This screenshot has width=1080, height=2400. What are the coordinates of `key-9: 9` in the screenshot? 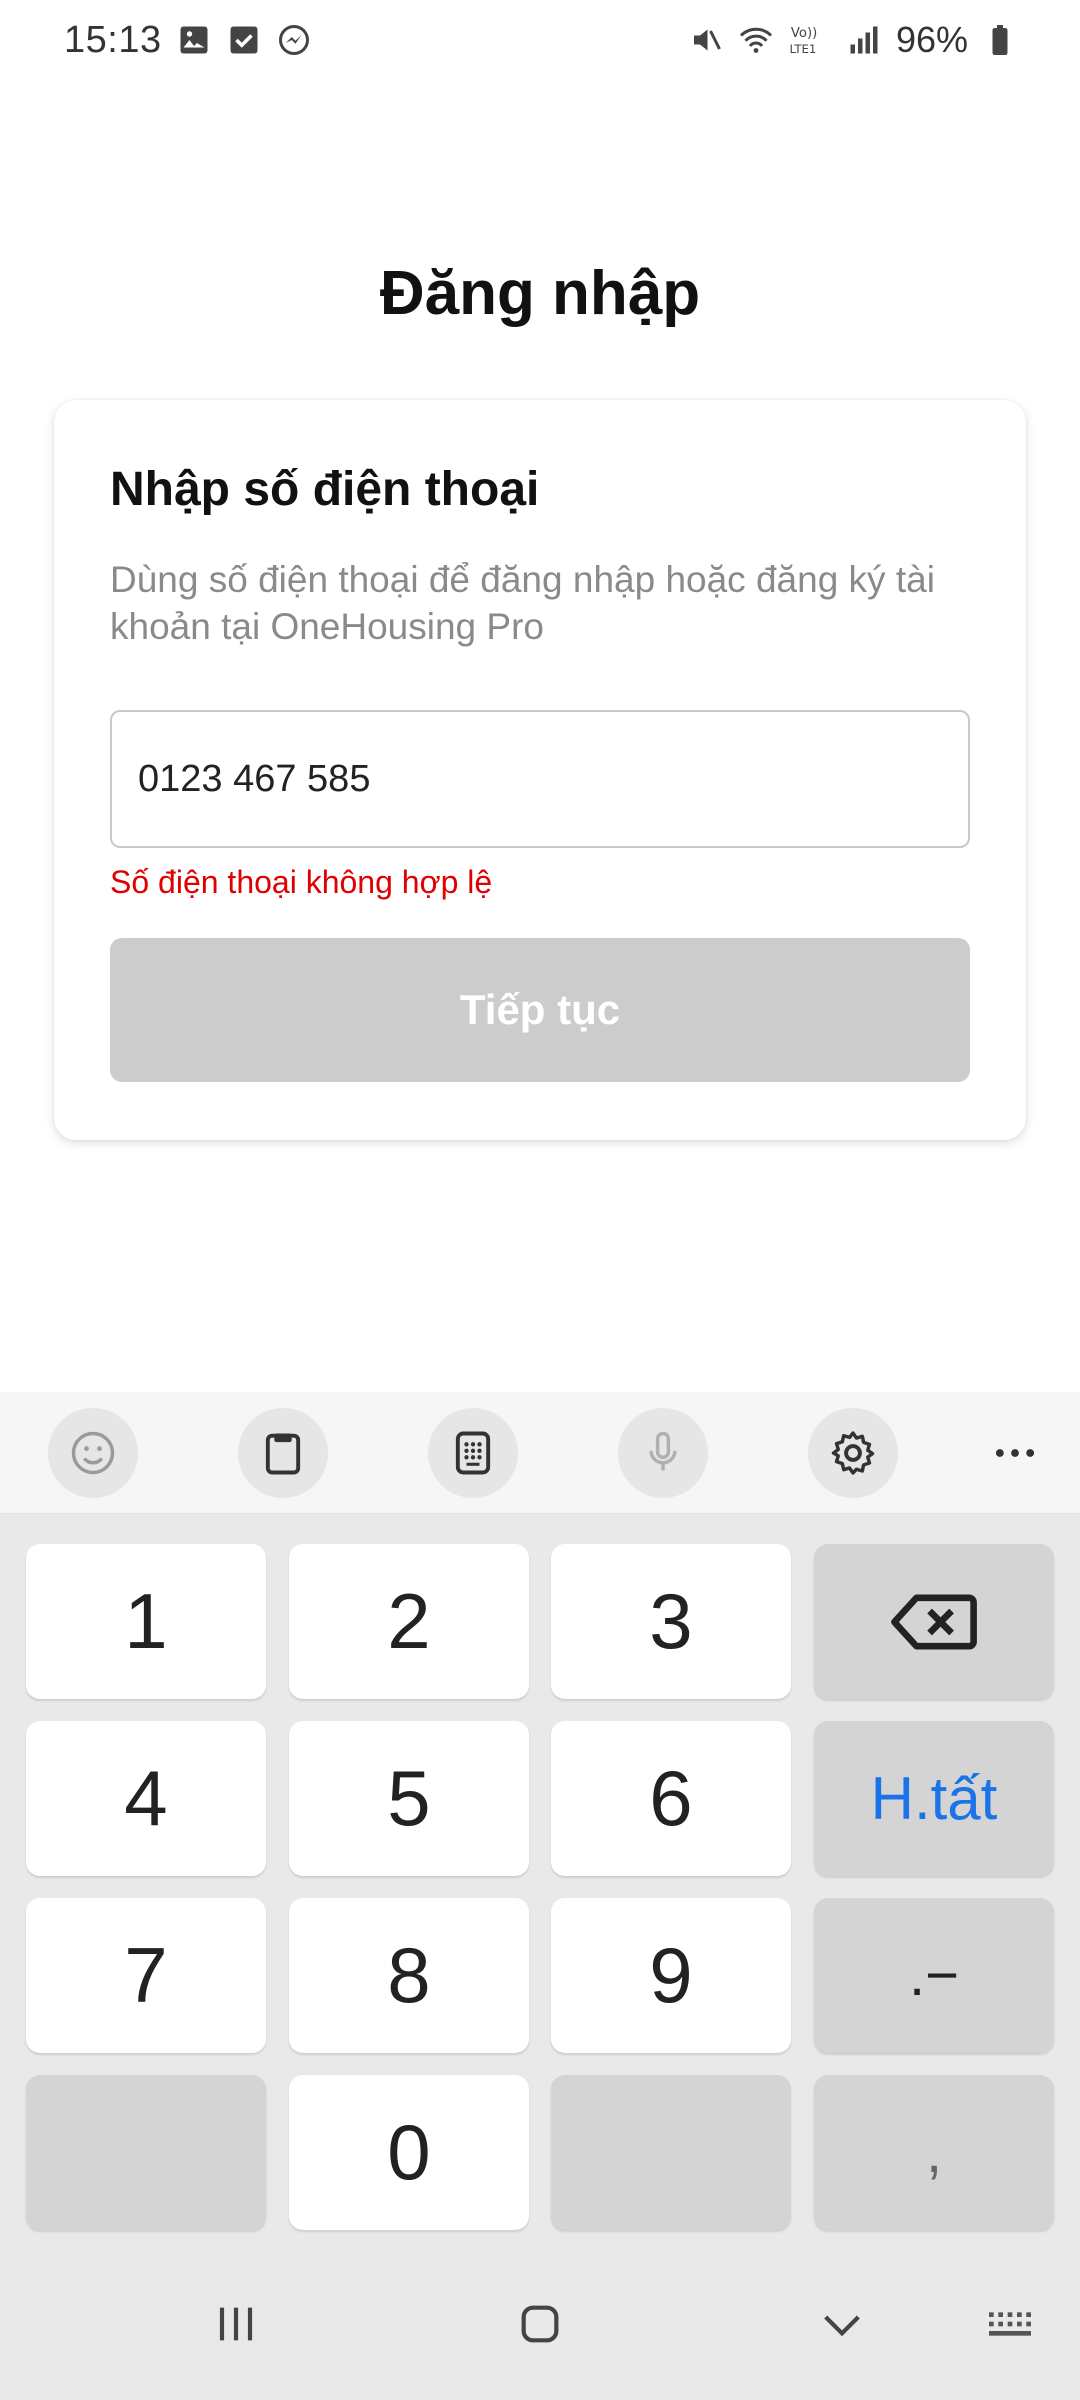 It's located at (671, 1975).